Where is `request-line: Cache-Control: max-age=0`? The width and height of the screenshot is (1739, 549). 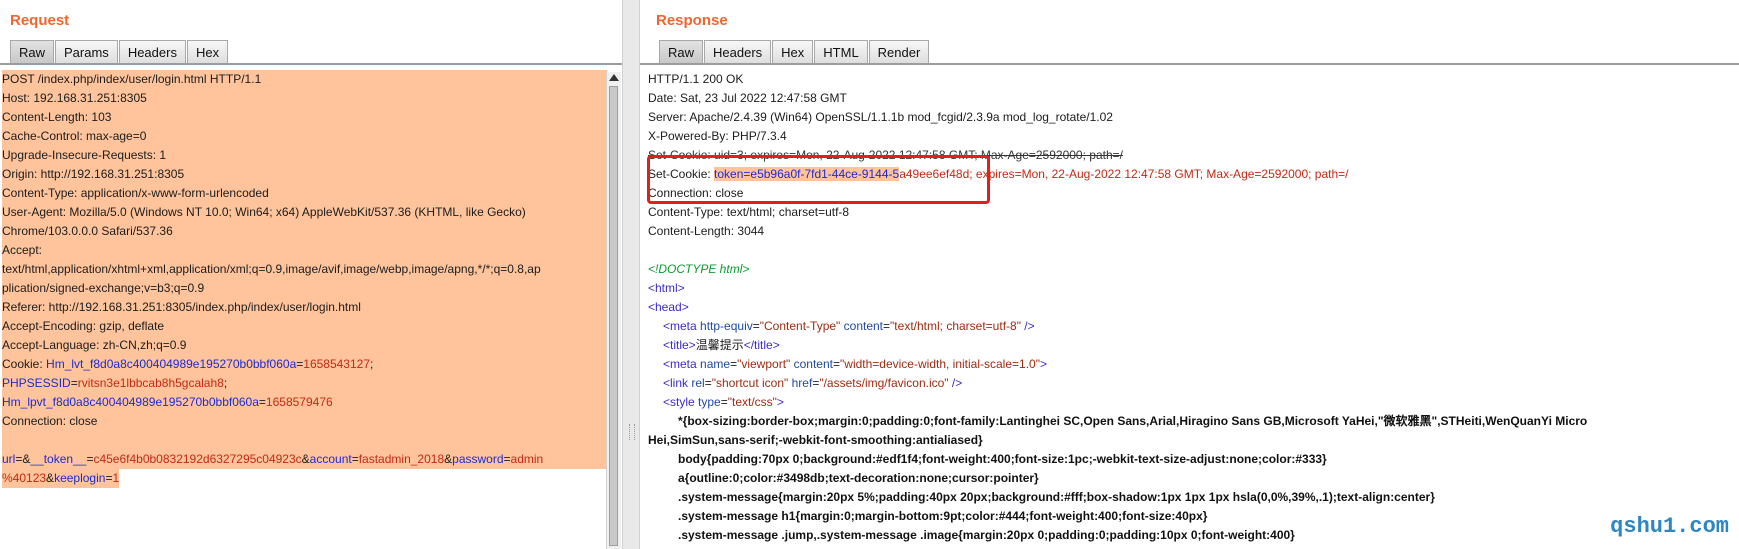 request-line: Cache-Control: max-age=0 is located at coordinates (304, 136).